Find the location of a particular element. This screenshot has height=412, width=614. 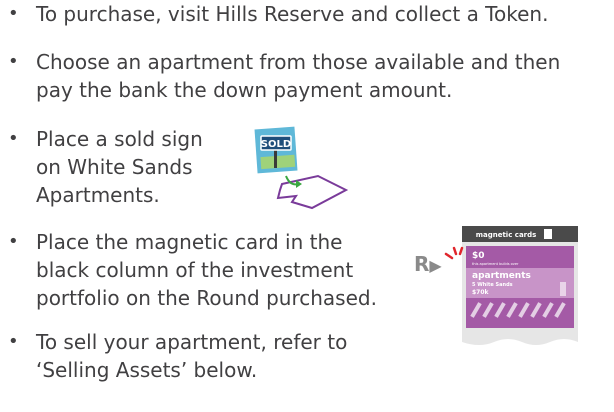

item-line: ‘Selling Assets’ below. is located at coordinates (147, 370).